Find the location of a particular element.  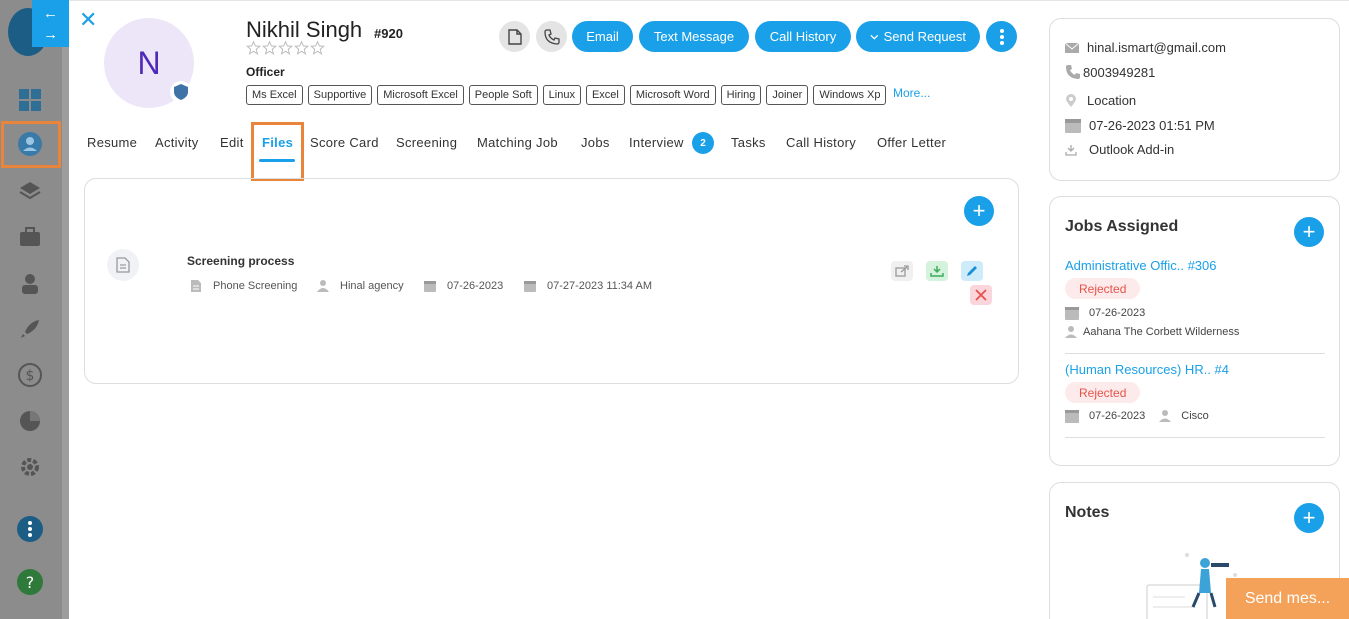

drawer-nav-arrows: ← → is located at coordinates (50, 23).